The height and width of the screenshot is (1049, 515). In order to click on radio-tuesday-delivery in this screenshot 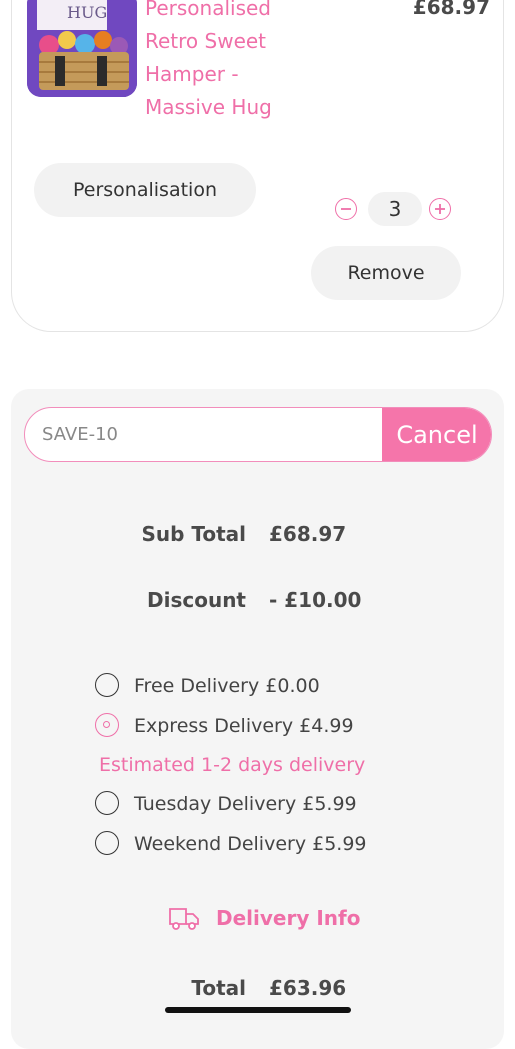, I will do `click(107, 803)`.